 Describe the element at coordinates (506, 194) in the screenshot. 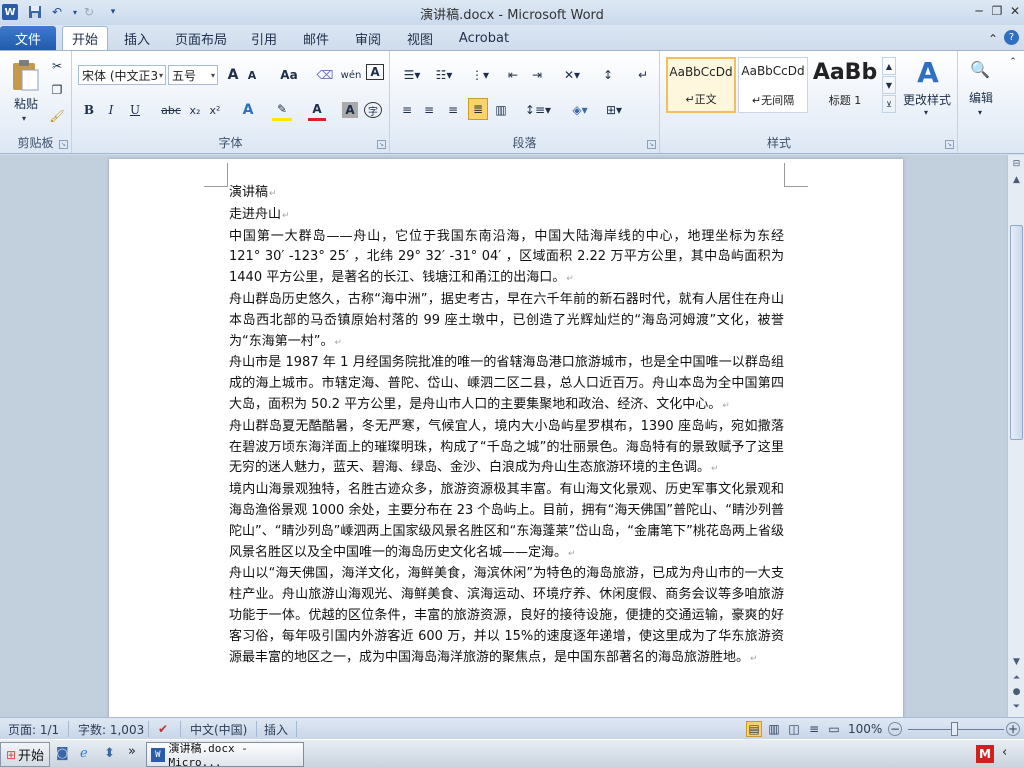

I see `paragraph-1: 演讲稿↵` at that location.